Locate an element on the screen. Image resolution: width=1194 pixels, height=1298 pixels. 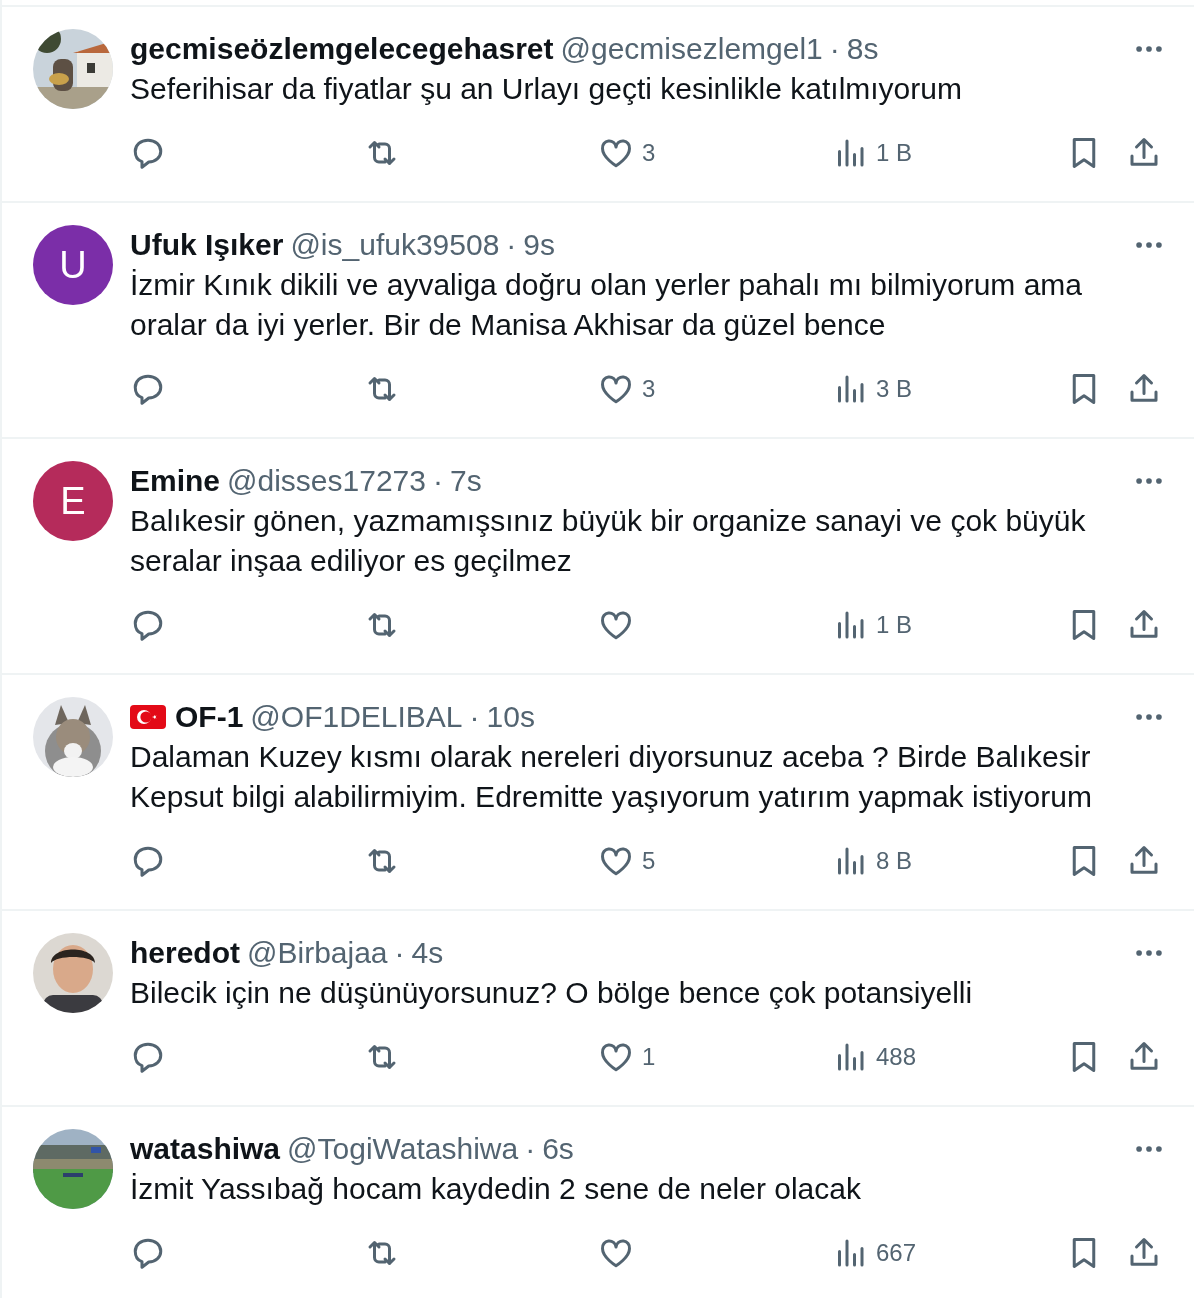
display-name: gecmiseözlemgelecegehasret is located at coordinates (342, 49).